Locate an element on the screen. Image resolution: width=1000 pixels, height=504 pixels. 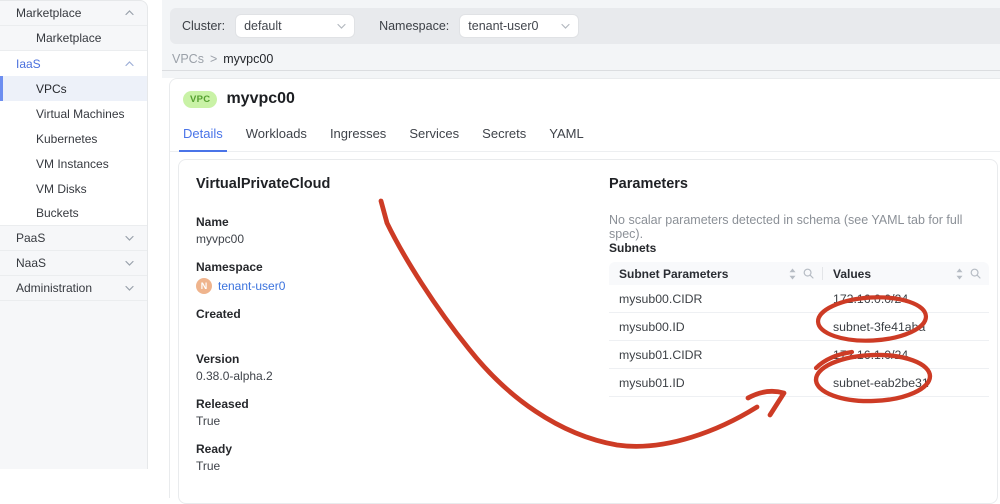
namespace-label: Namespace: is located at coordinates (414, 26).